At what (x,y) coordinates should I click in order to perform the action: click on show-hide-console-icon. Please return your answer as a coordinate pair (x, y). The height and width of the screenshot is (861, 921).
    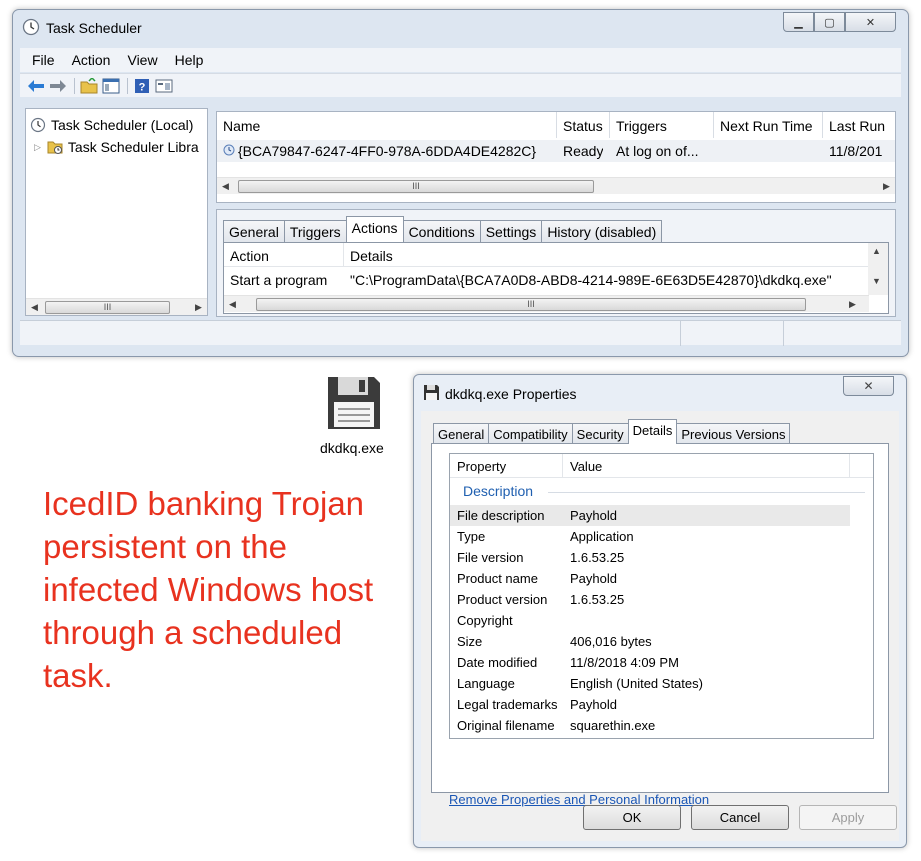
    Looking at the image, I should click on (111, 86).